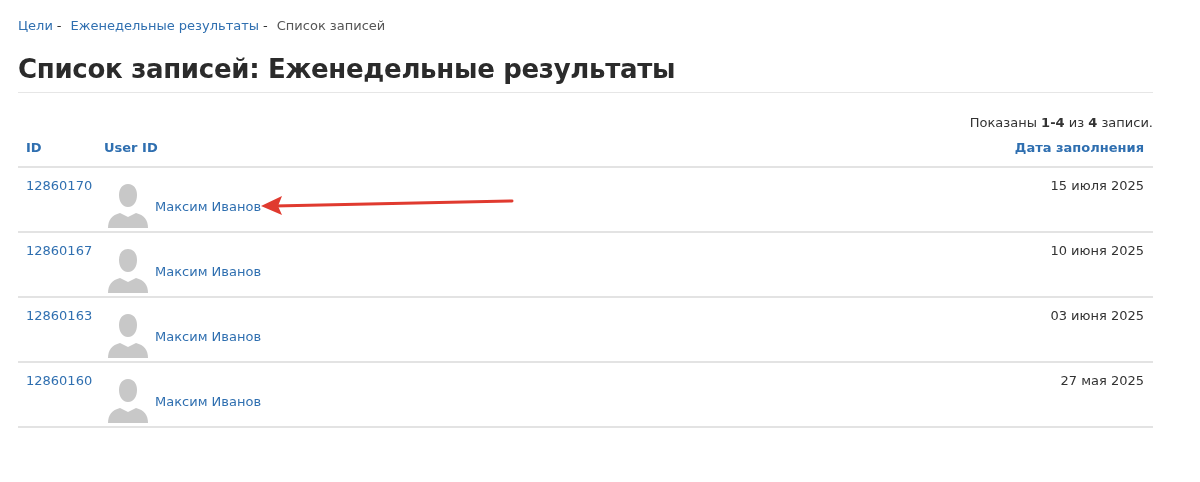 Image resolution: width=1200 pixels, height=482 pixels. Describe the element at coordinates (1097, 185) in the screenshot. I see `date-cell-text: 15 июля 2025` at that location.